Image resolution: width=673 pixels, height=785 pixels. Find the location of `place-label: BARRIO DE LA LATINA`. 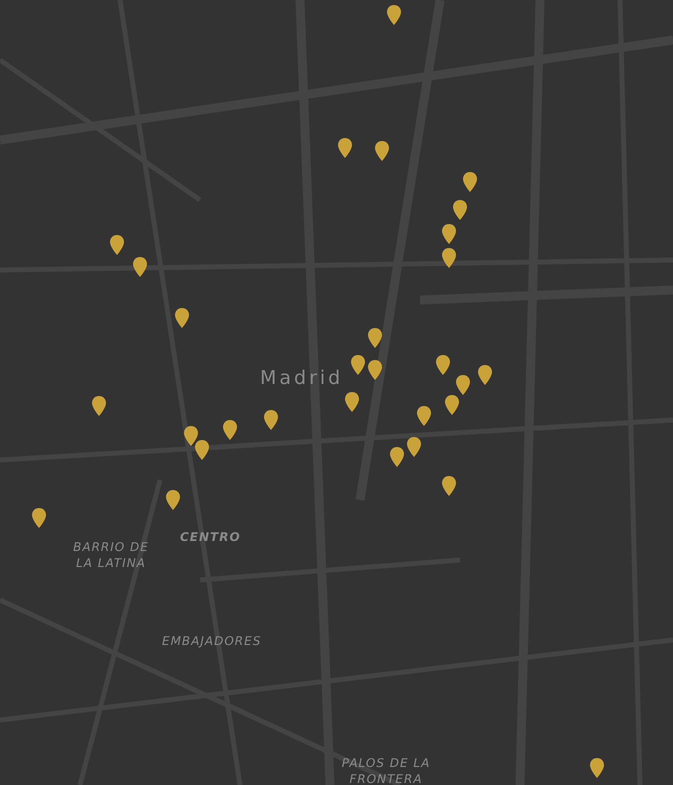

place-label: BARRIO DE LA LATINA is located at coordinates (111, 556).